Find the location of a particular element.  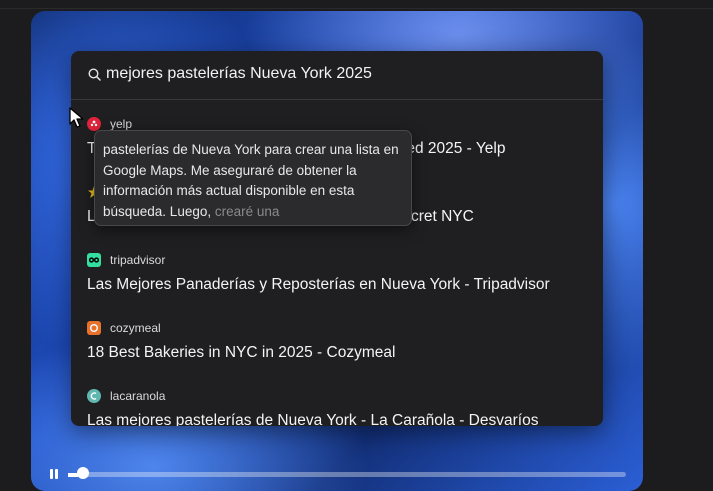

result-source: cozymeal is located at coordinates (337, 328).